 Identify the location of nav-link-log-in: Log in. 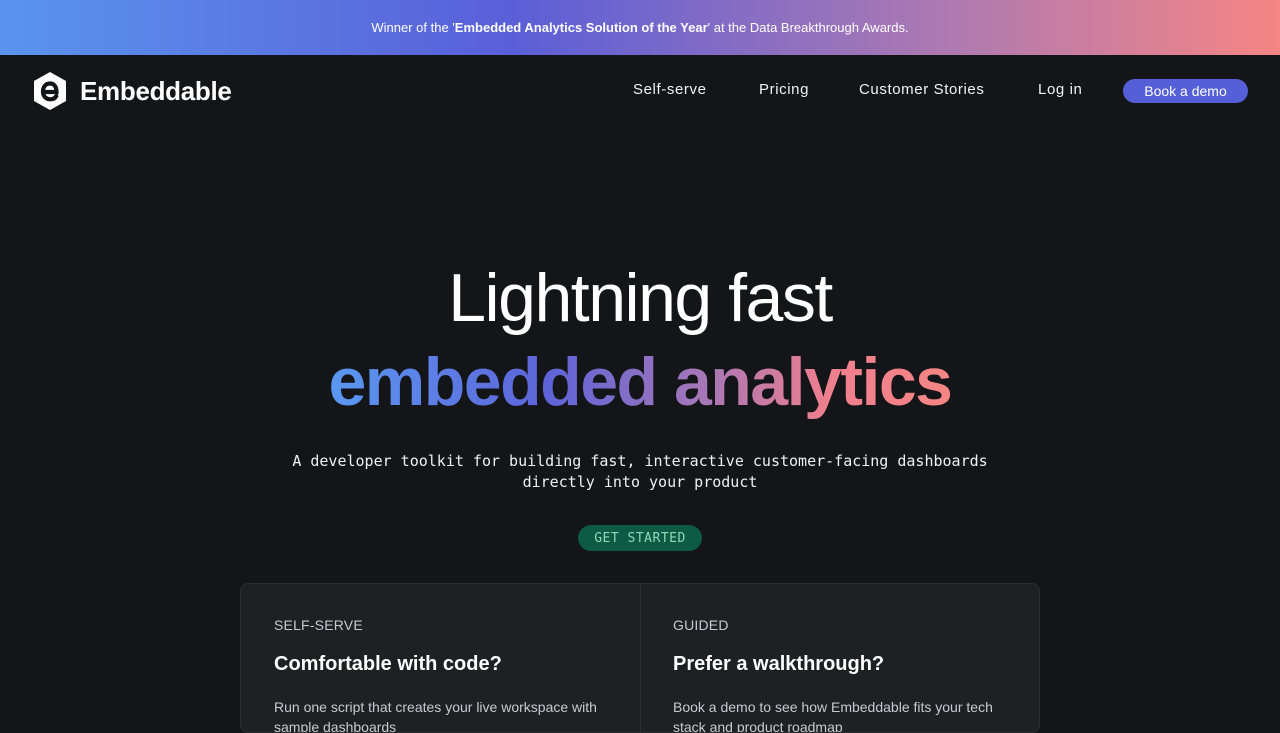
(1060, 89).